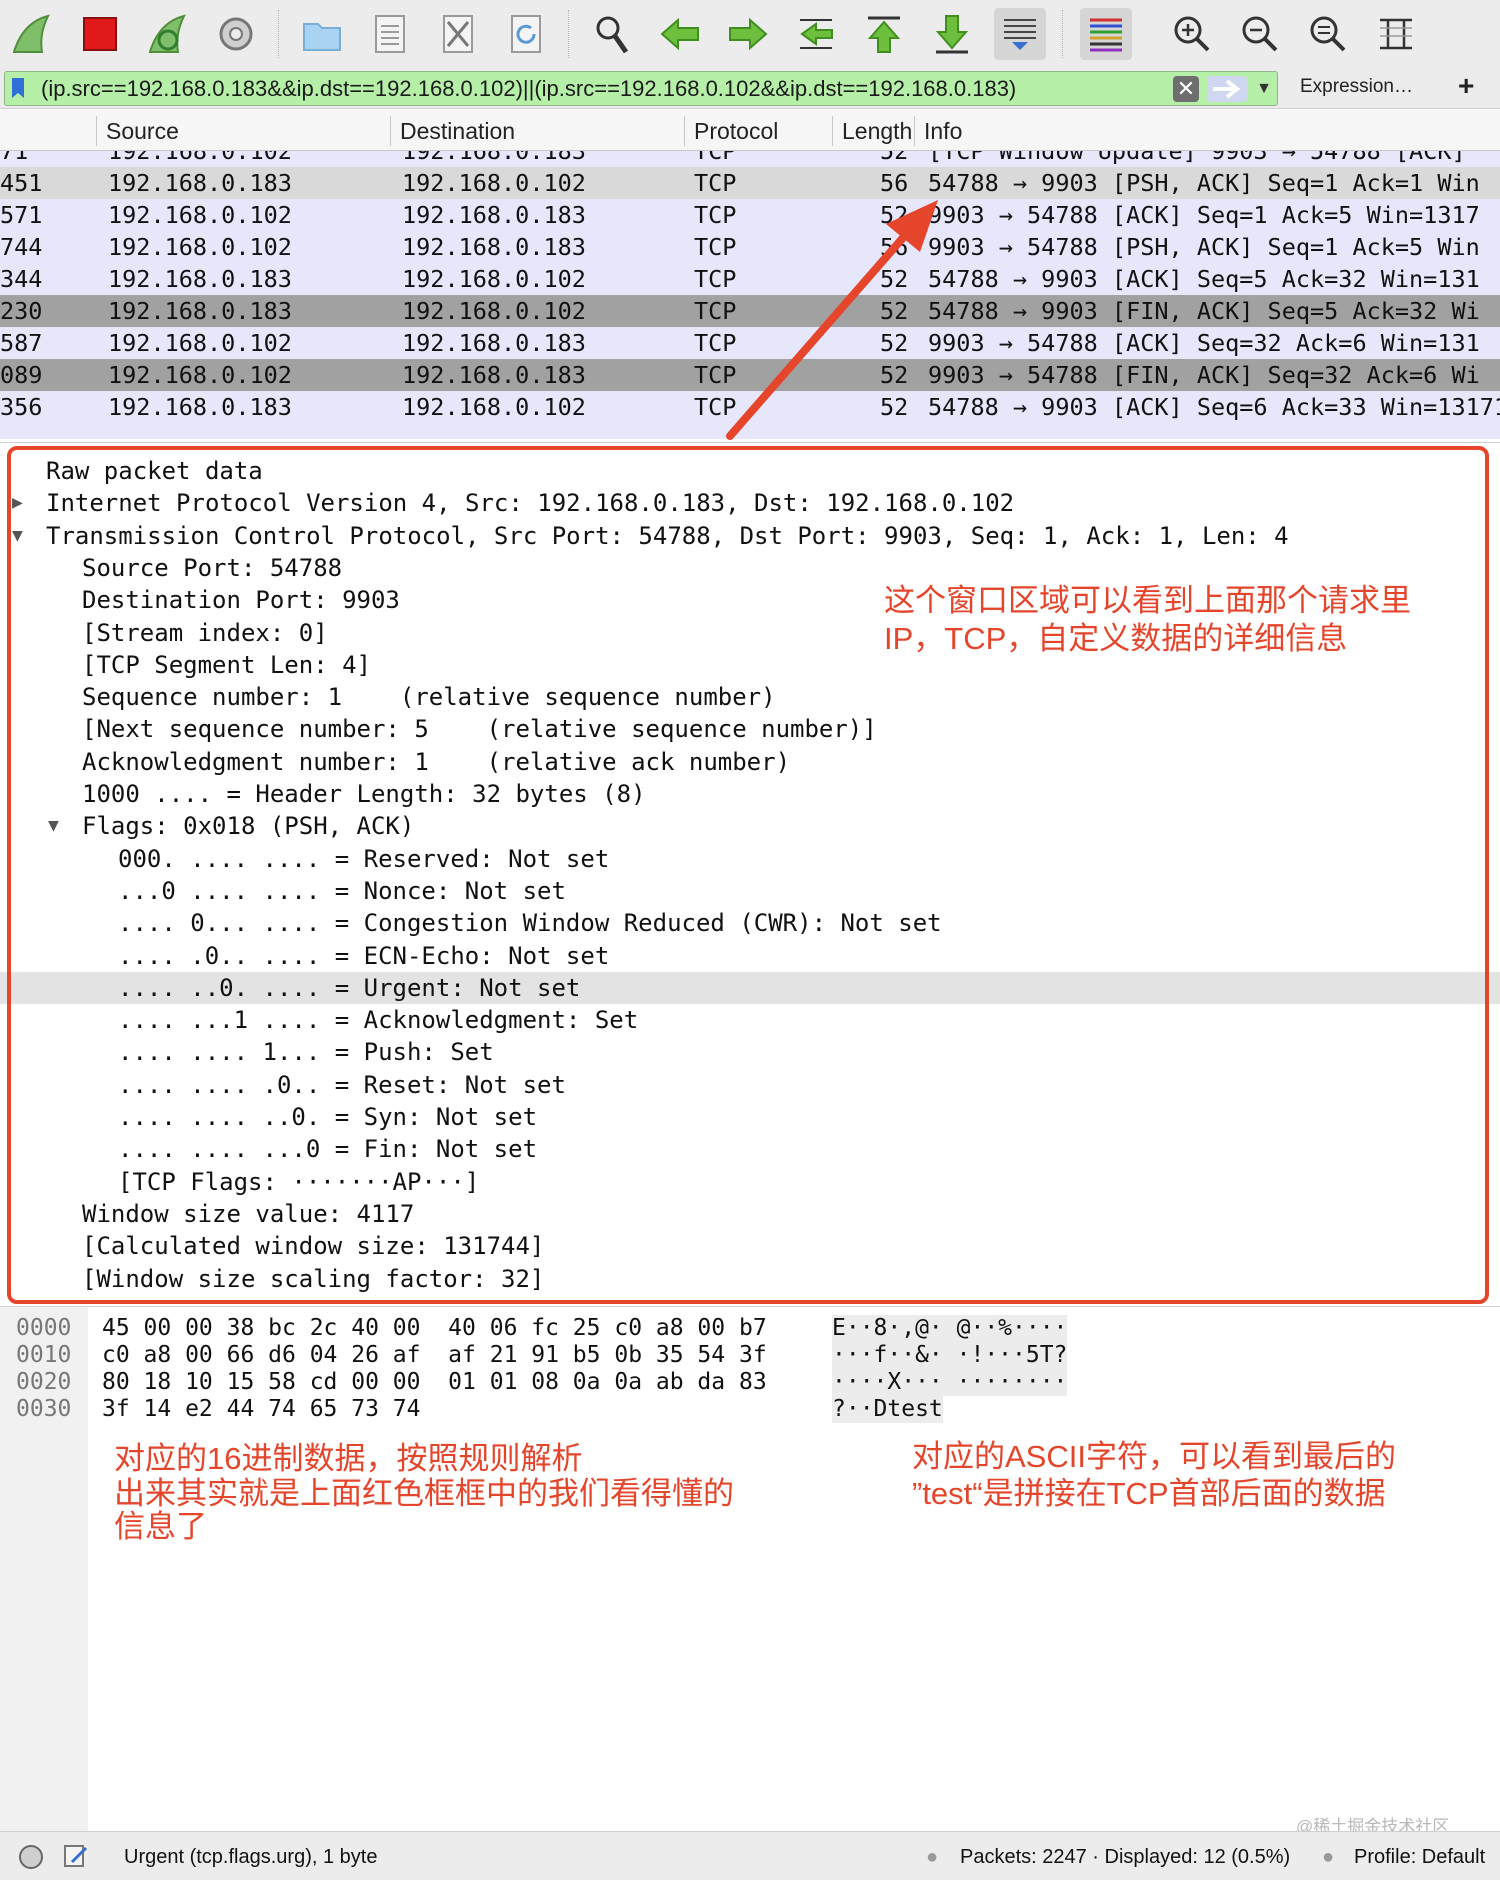  What do you see at coordinates (750, 794) in the screenshot?
I see `detail-row: 1000 .... = Header Length: 32 bytes (8)` at bounding box center [750, 794].